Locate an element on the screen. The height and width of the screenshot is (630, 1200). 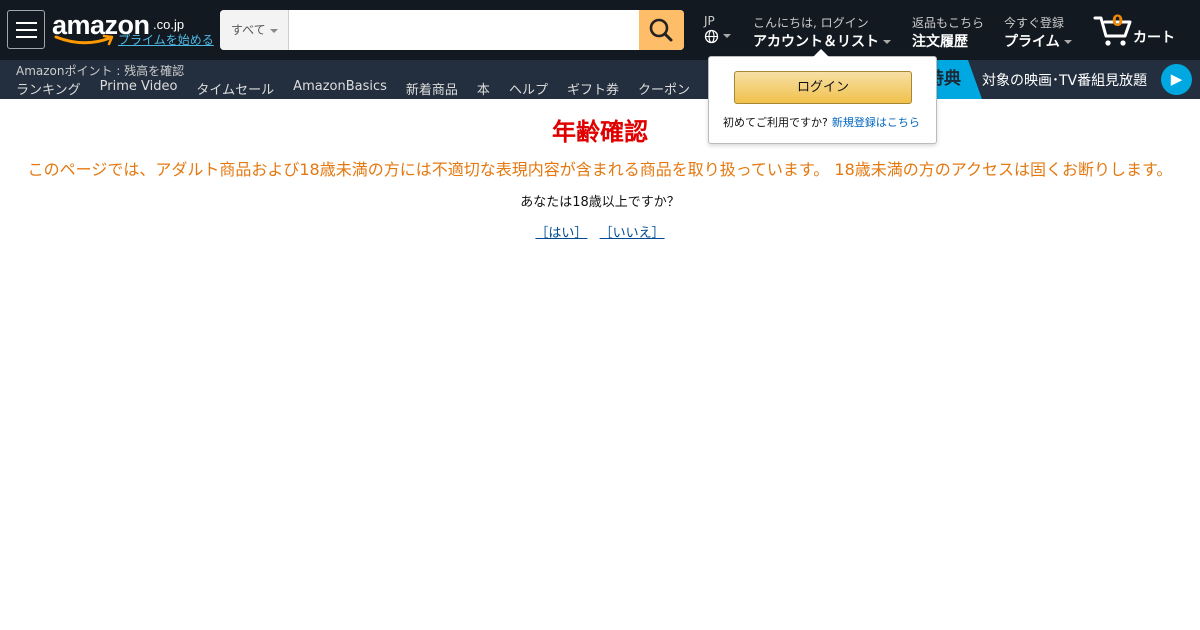
nav-link-new-arrivals: 新着商品 is located at coordinates (432, 88).